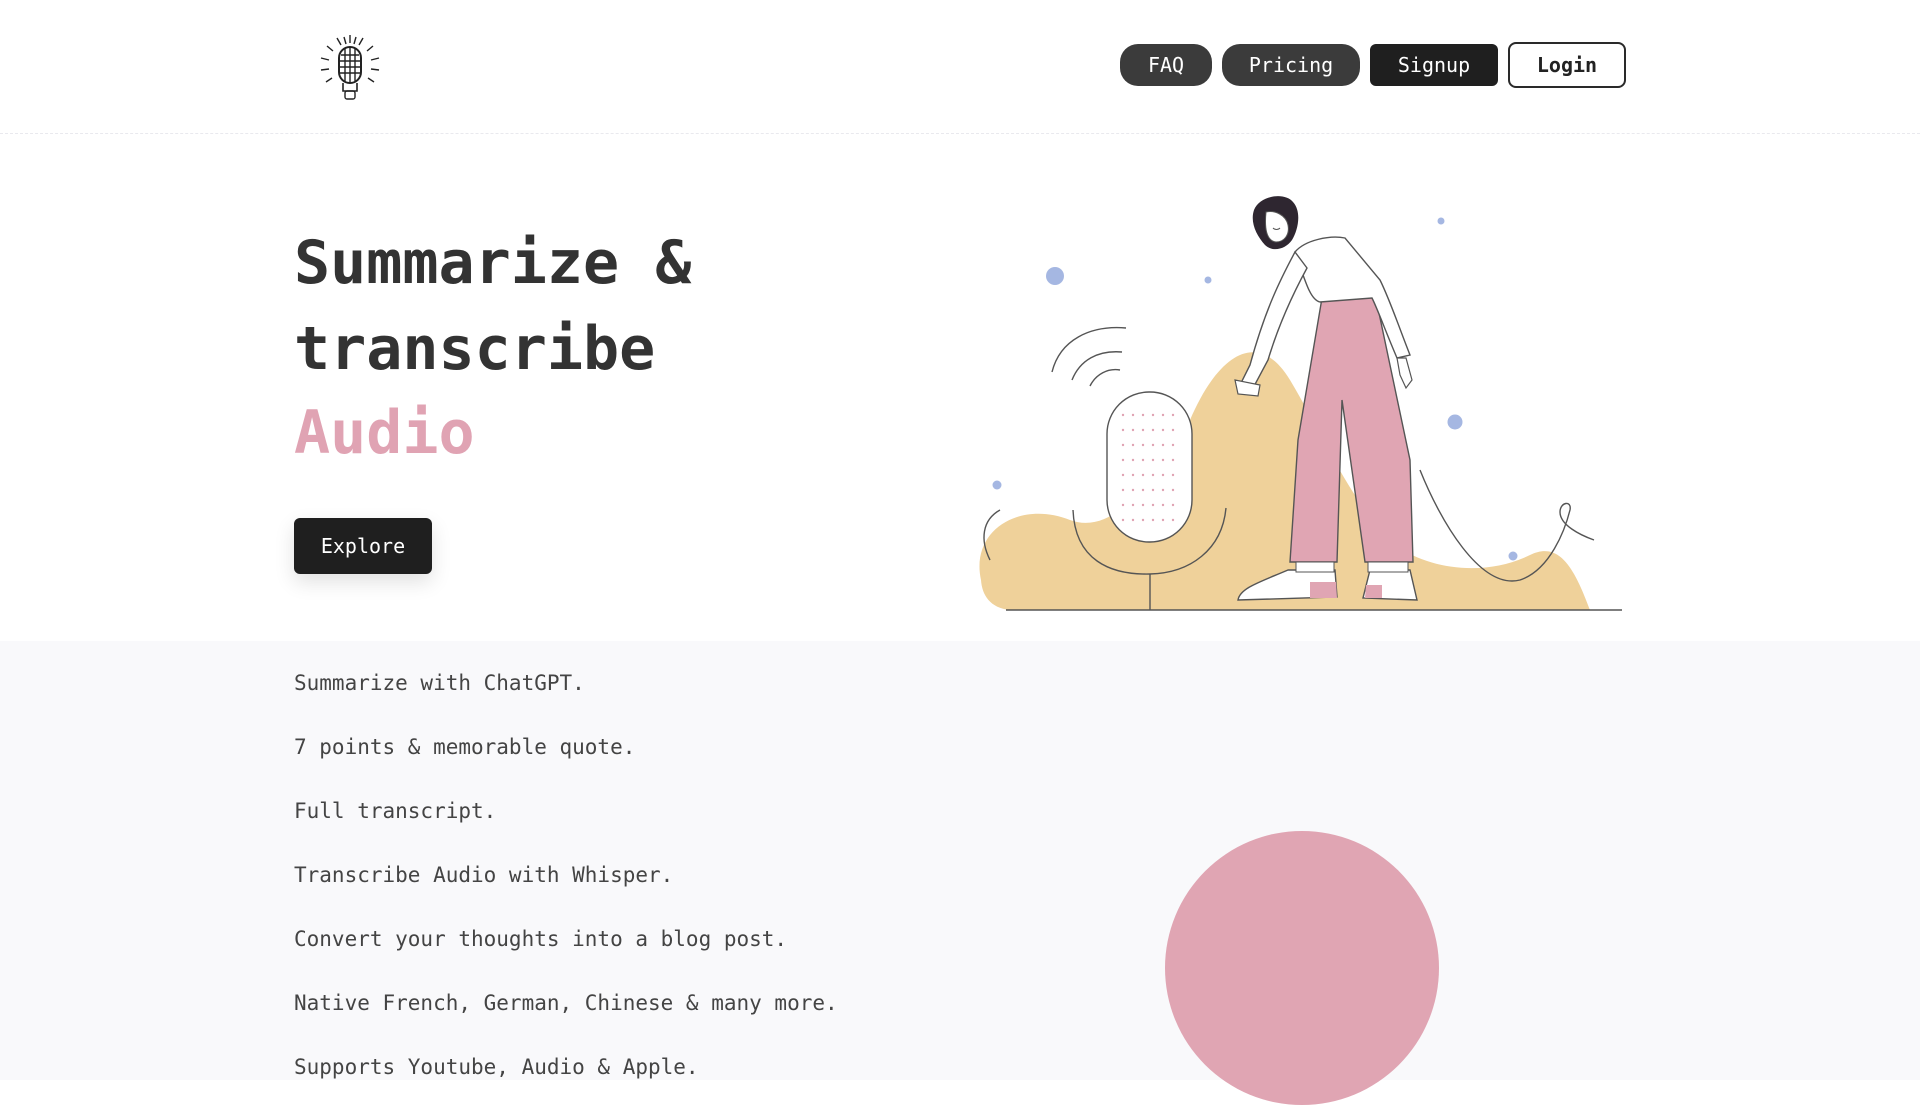 Image resolution: width=1920 pixels, height=1119 pixels. What do you see at coordinates (1295, 405) in the screenshot?
I see `woman-with-microphone-illustration` at bounding box center [1295, 405].